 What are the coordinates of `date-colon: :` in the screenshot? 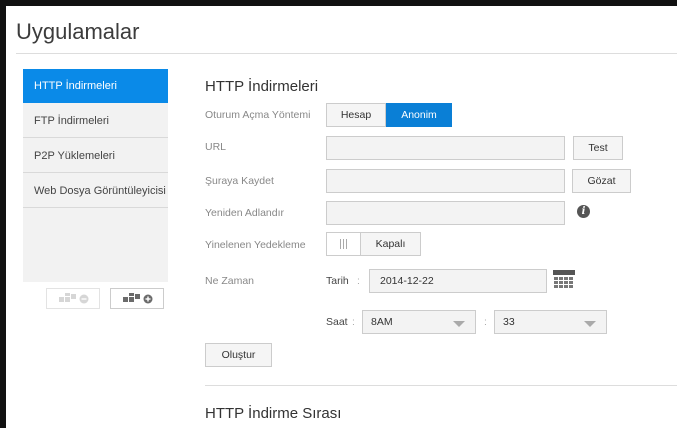 It's located at (358, 281).